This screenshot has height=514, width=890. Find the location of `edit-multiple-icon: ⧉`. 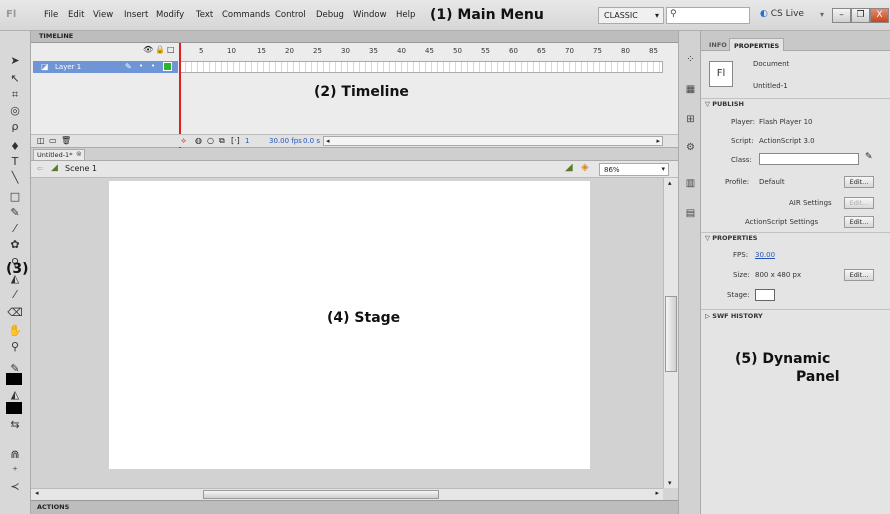

edit-multiple-icon: ⧉ is located at coordinates (222, 141).